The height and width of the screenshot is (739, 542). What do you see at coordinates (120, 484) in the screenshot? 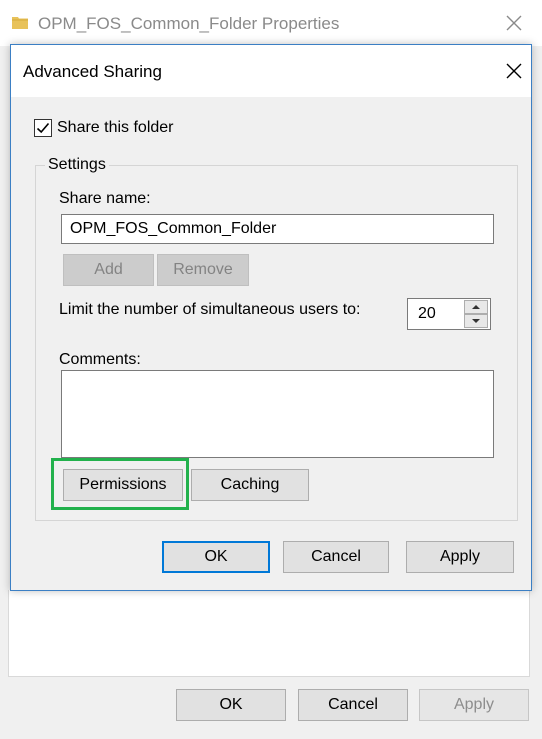
I see `permissions-highlight` at bounding box center [120, 484].